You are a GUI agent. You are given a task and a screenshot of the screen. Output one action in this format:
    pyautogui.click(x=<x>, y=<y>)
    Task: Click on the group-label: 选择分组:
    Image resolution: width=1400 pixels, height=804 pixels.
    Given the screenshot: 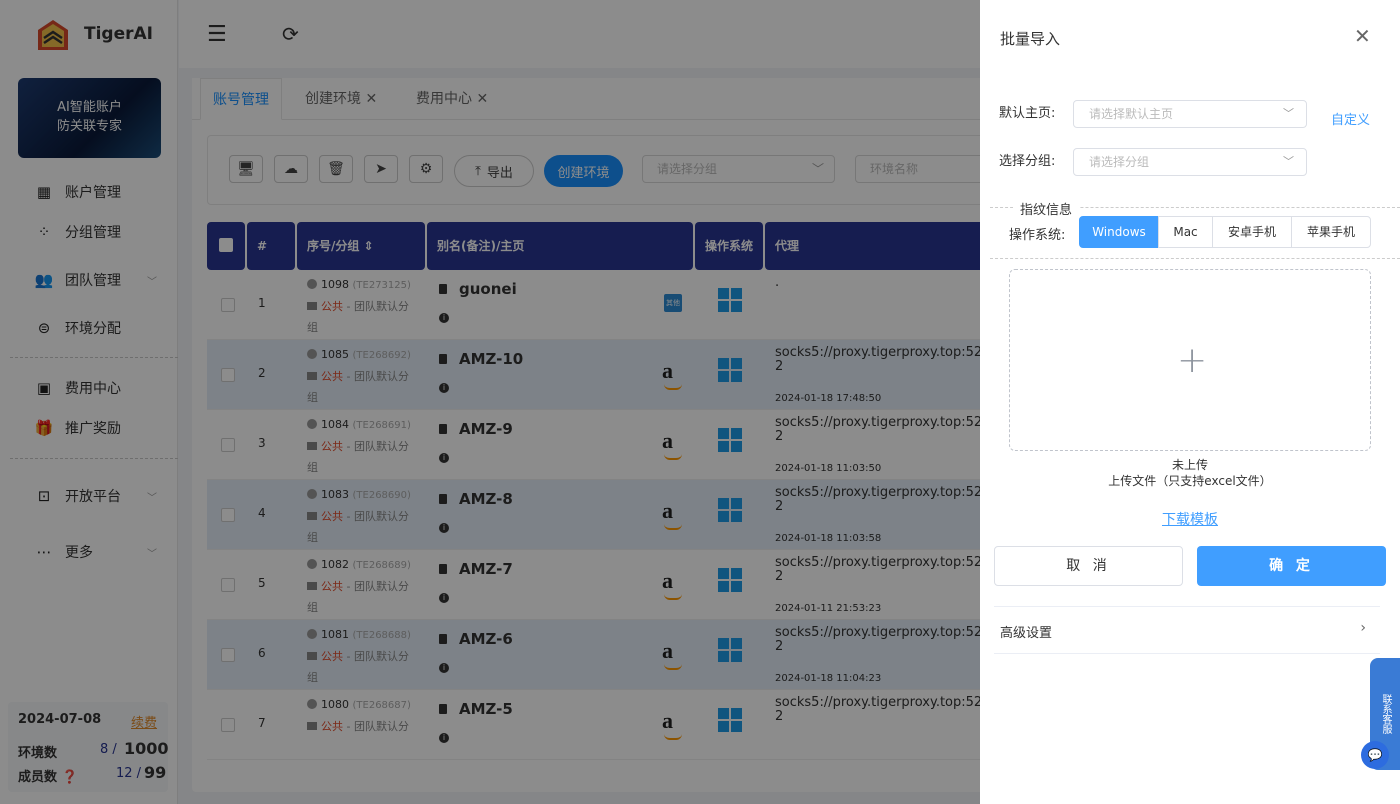 What is the action you would take?
    pyautogui.click(x=1027, y=161)
    